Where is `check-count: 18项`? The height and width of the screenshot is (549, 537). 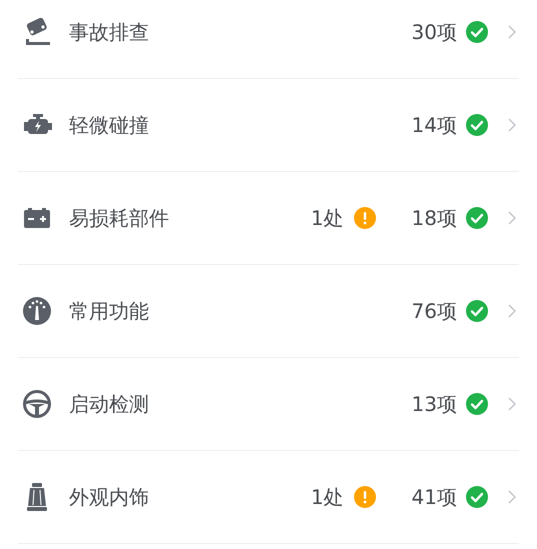 check-count: 18项 is located at coordinates (434, 218).